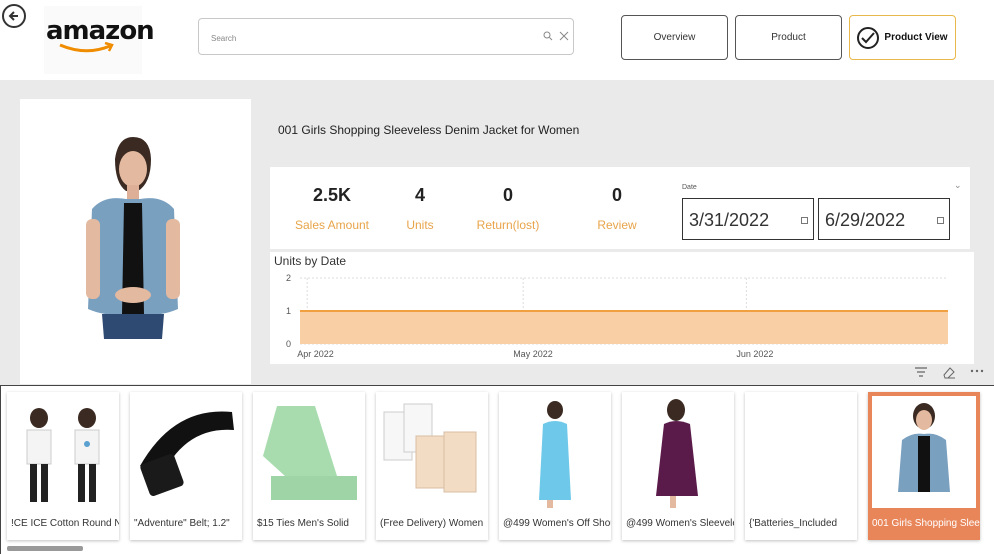  I want to click on nav-overview-button: Overview, so click(674, 37).